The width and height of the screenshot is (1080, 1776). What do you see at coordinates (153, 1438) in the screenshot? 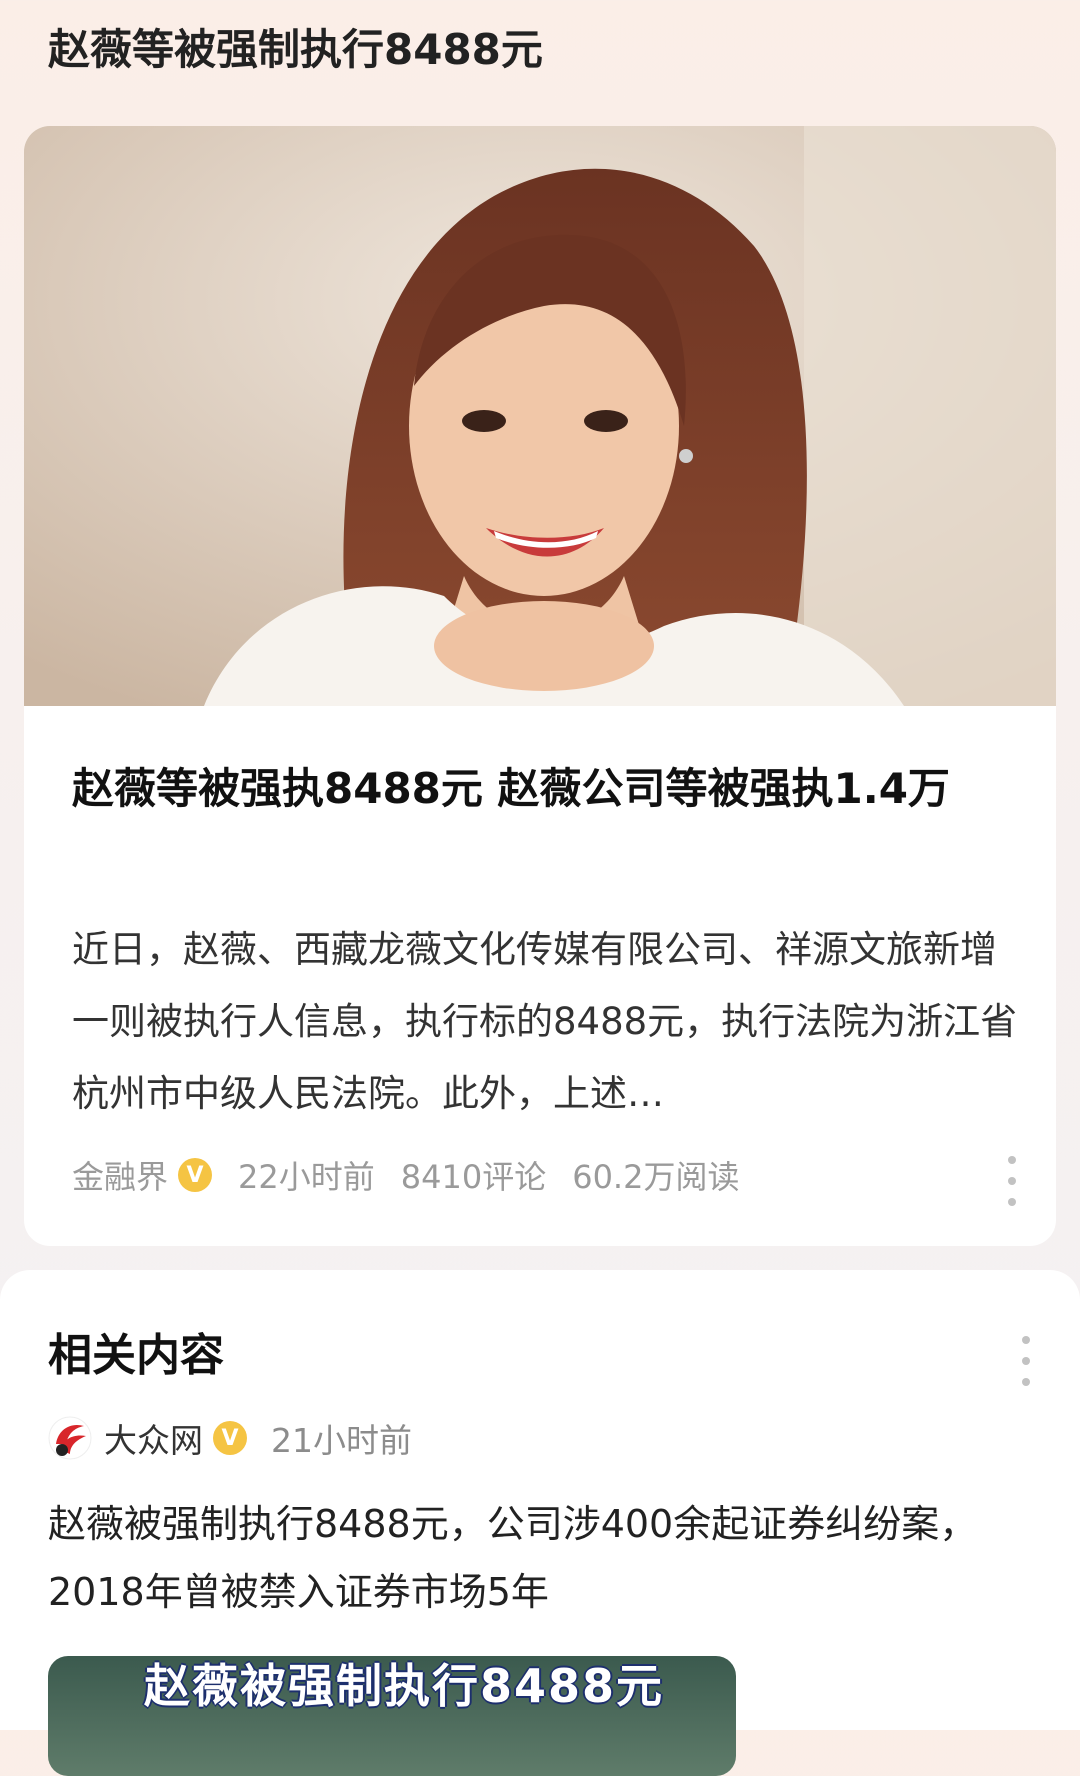
I see `related-source-name: 大众网` at bounding box center [153, 1438].